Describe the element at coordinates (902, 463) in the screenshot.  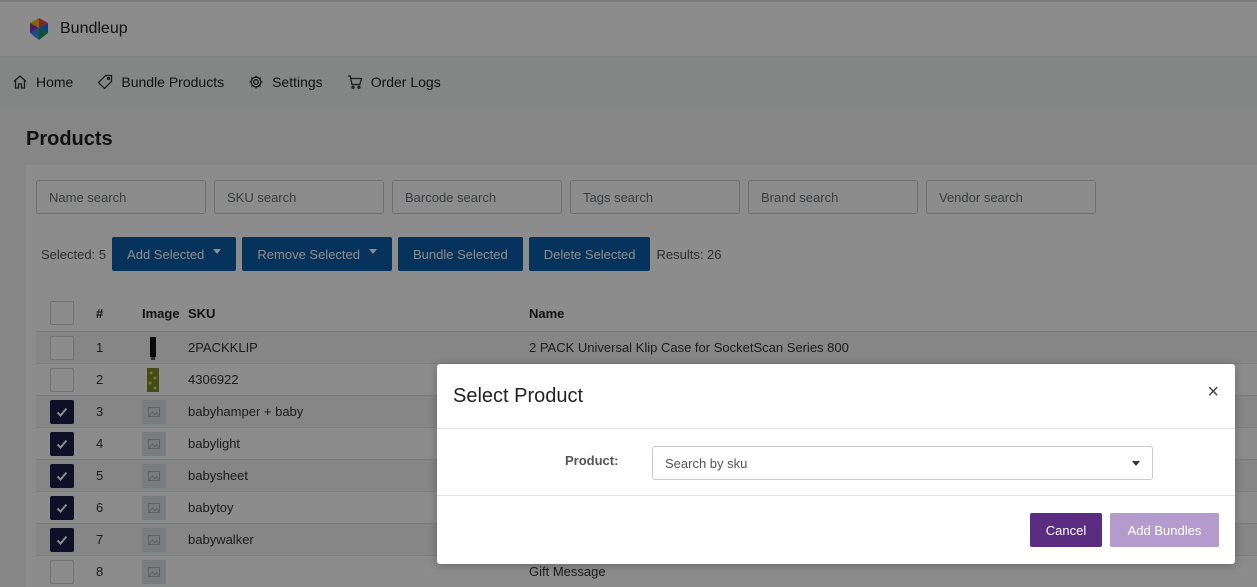
I see `product-select: Search by sku` at that location.